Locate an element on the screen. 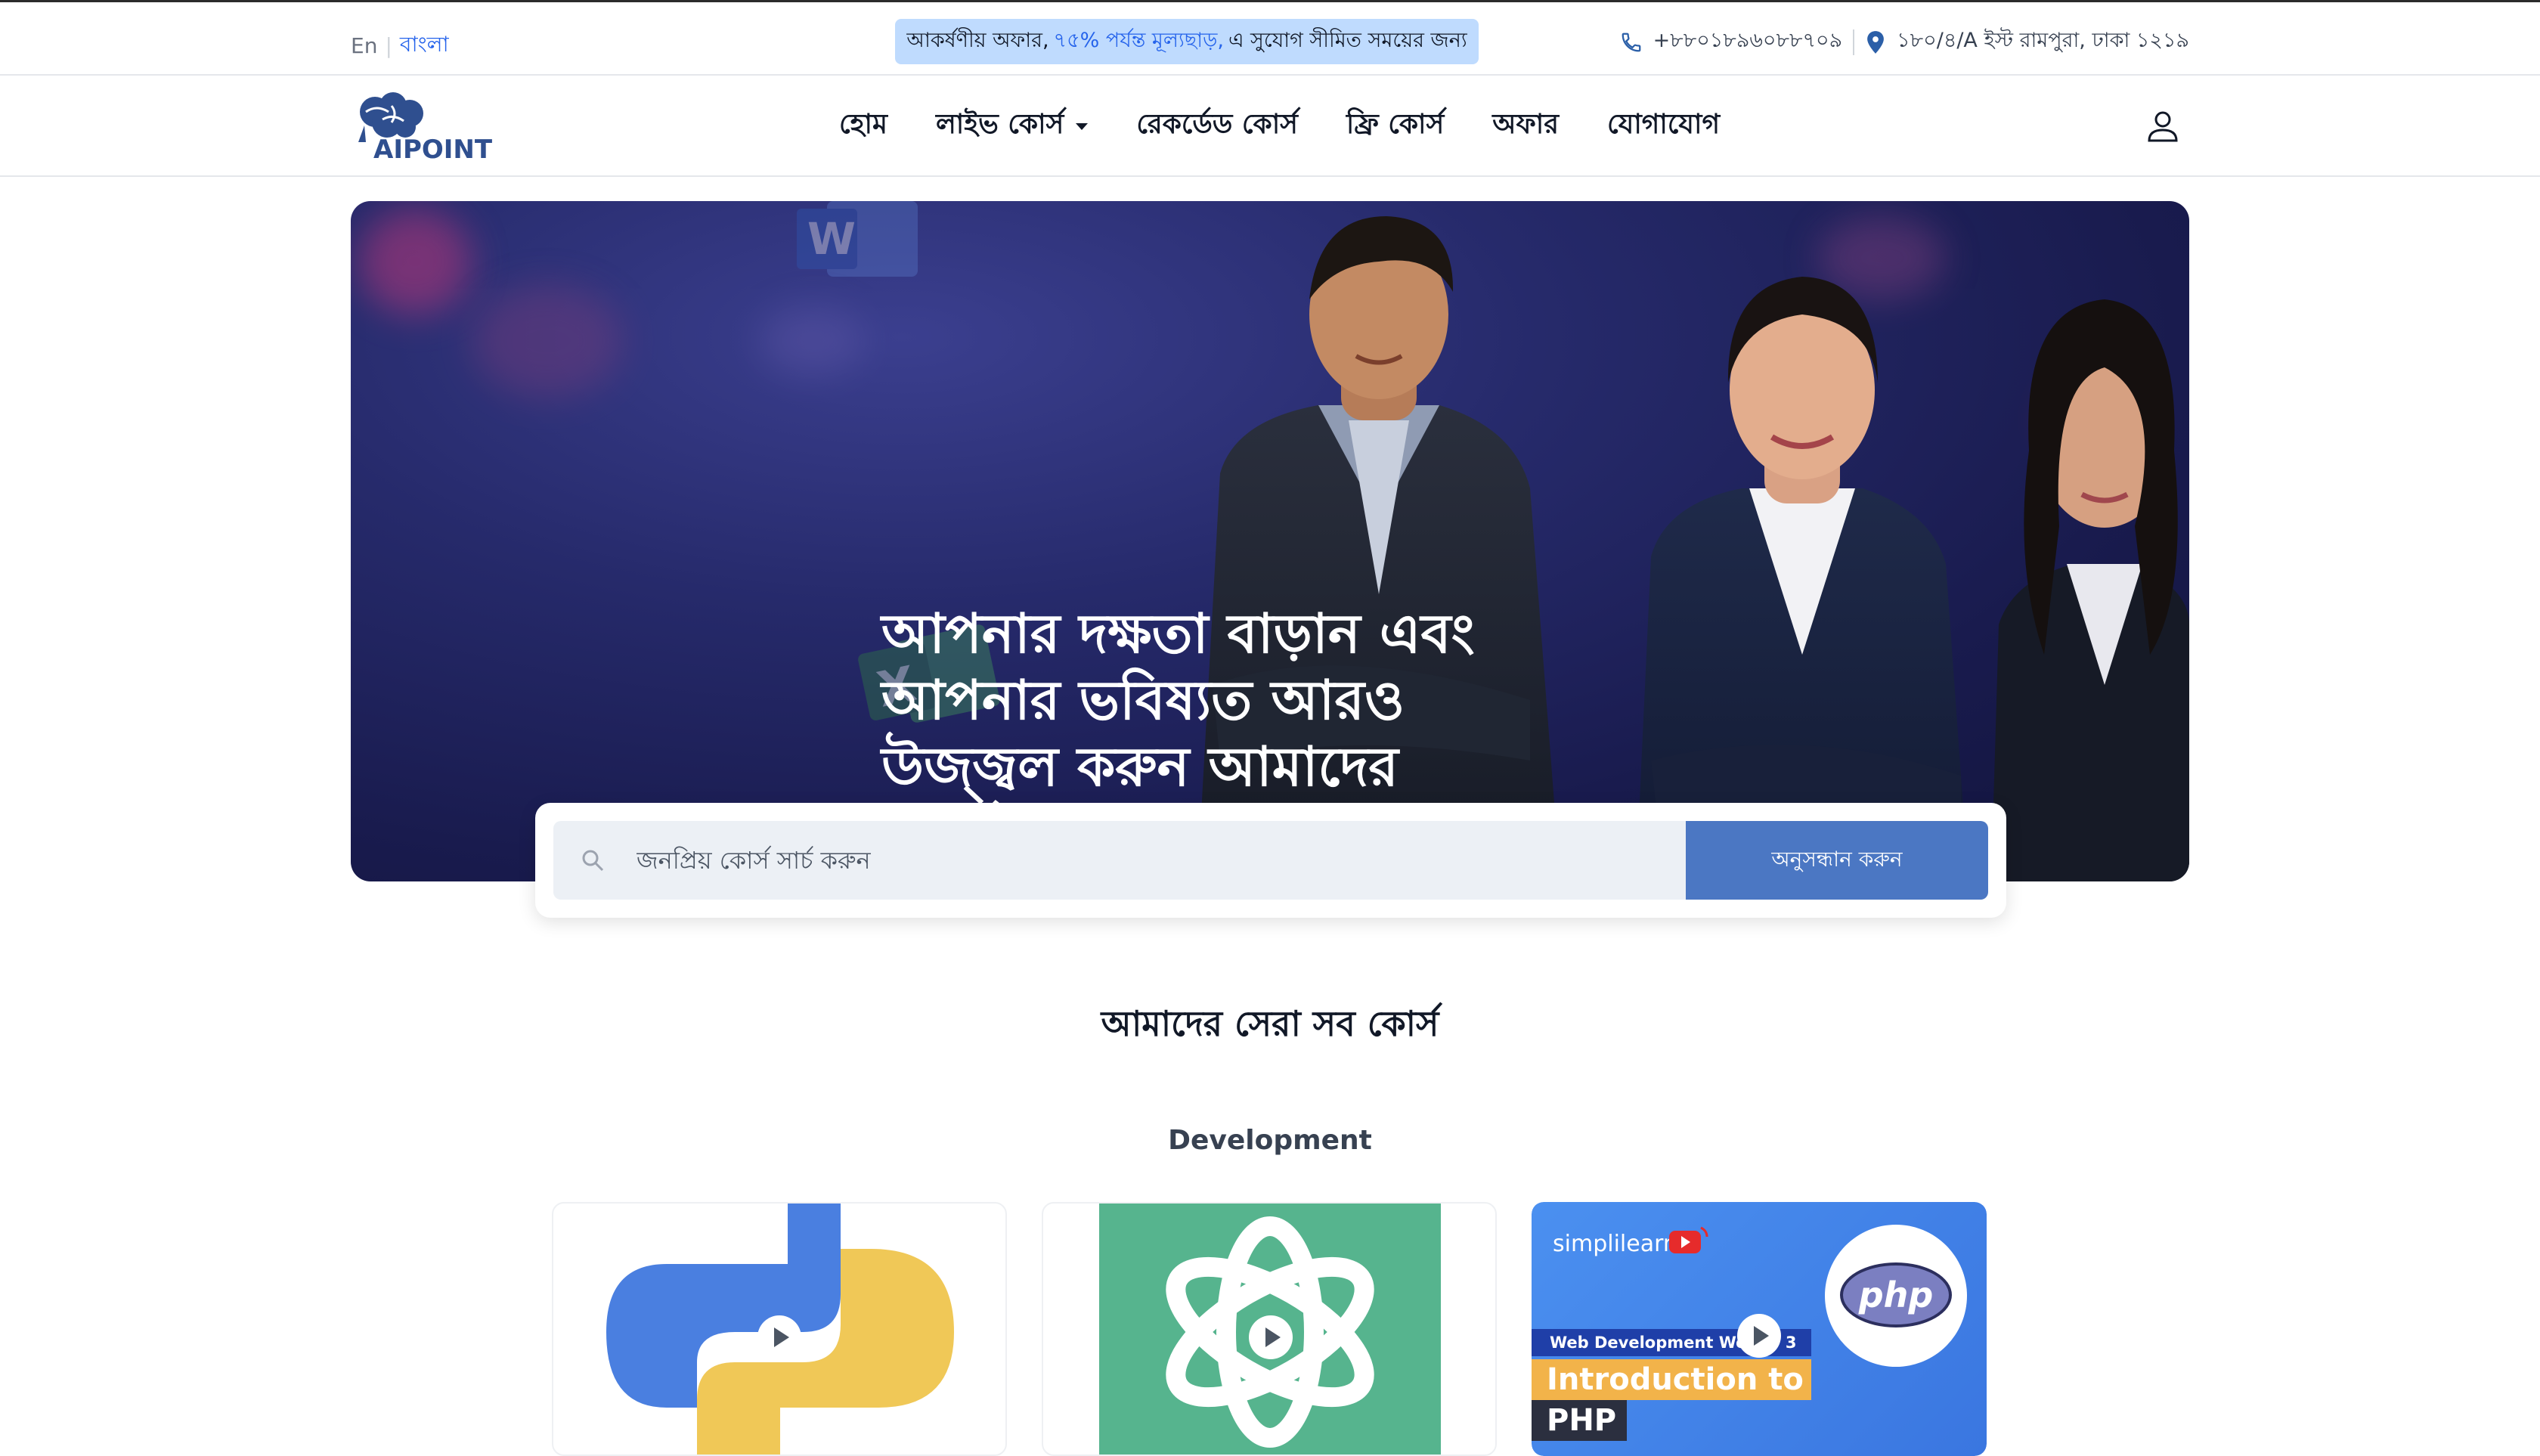  section-title: আমাদের সেরা সব কোর্স is located at coordinates (1270, 1023).